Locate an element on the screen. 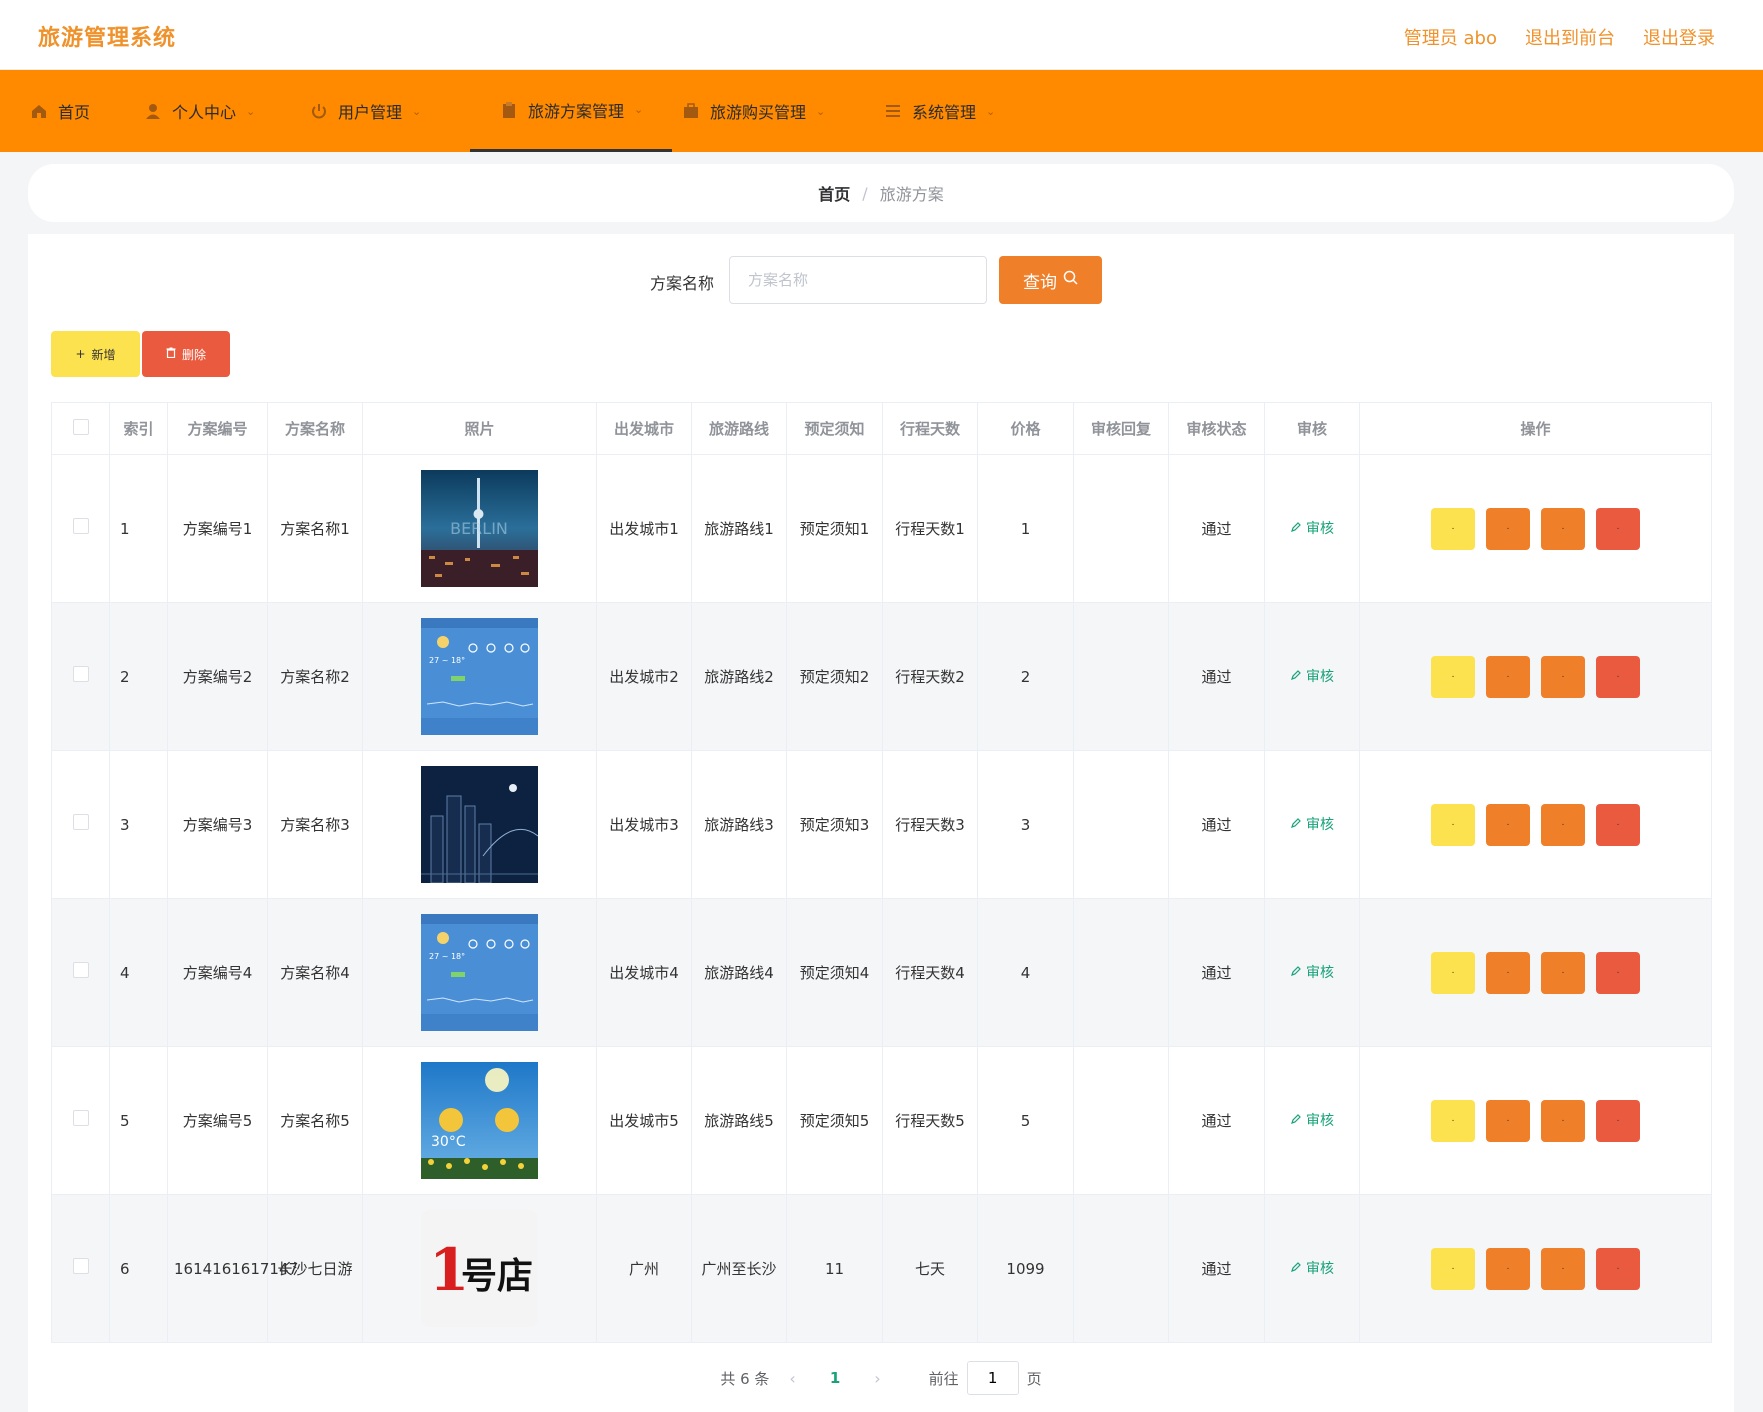 The height and width of the screenshot is (1412, 1763). search-icon is located at coordinates (1070, 280).